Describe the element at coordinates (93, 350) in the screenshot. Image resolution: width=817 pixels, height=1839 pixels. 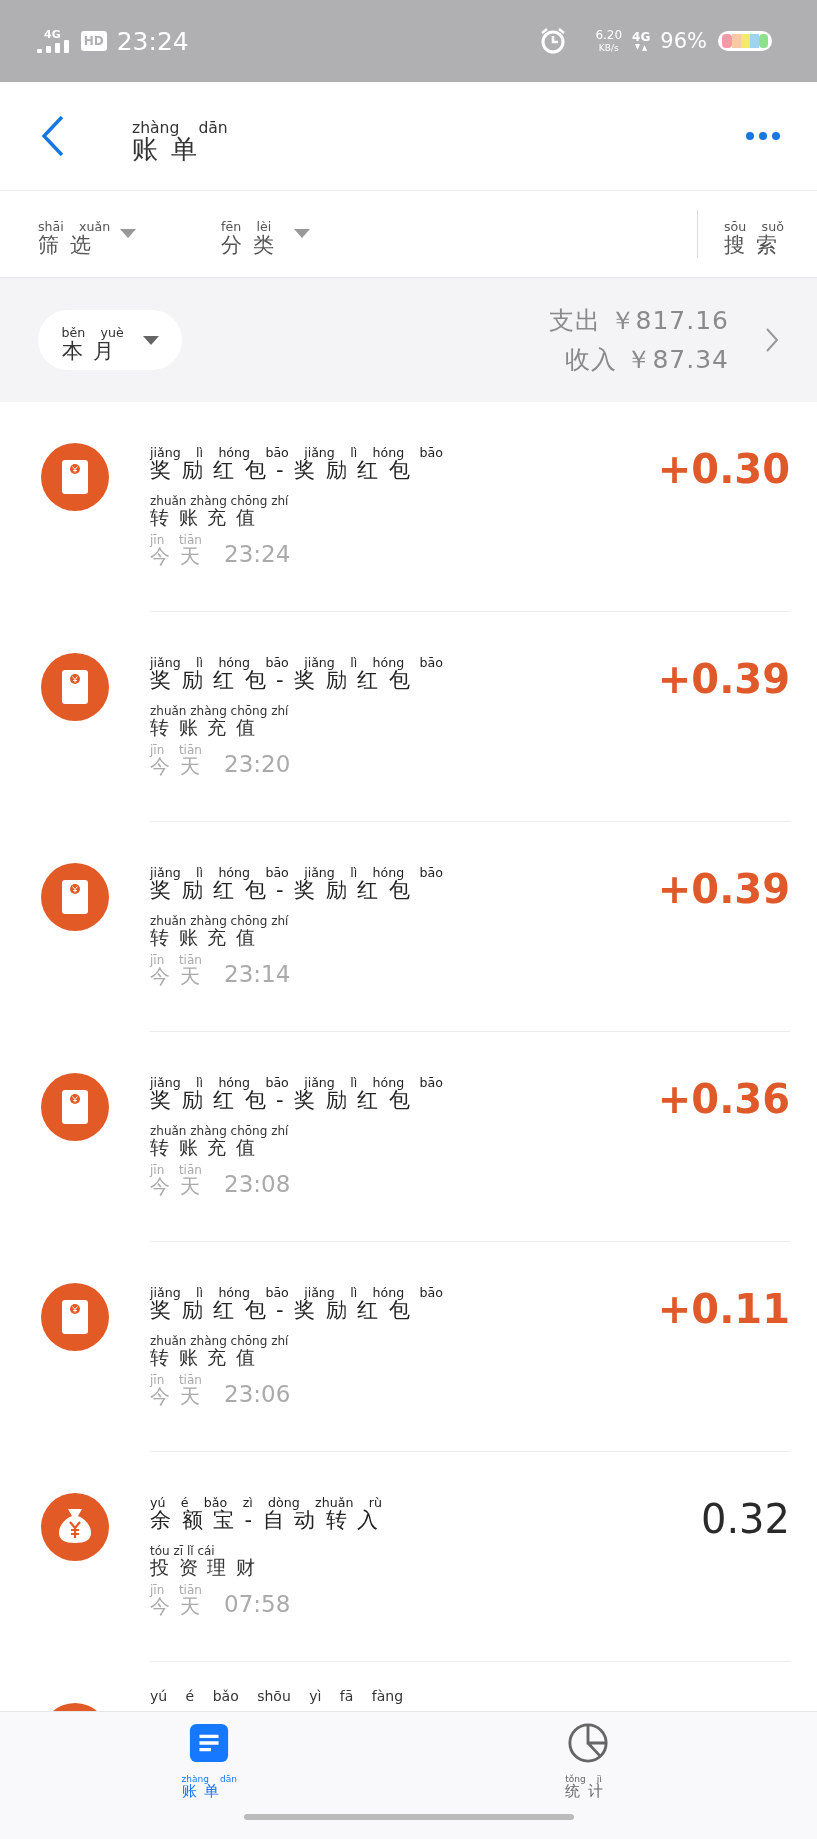
I see `label-text: 本月` at that location.